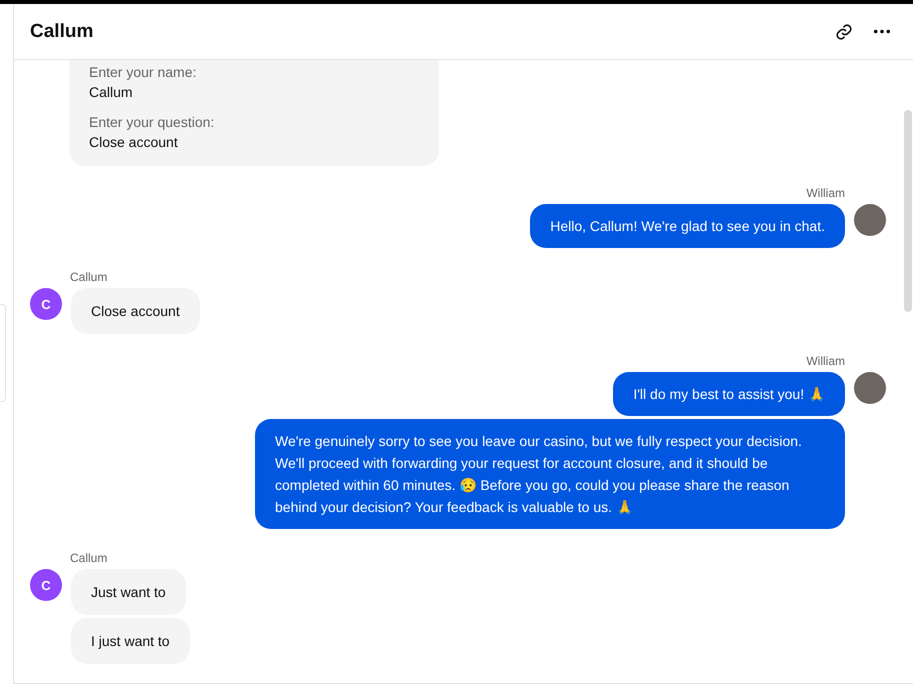 The width and height of the screenshot is (913, 684). Describe the element at coordinates (908, 211) in the screenshot. I see `scrollbar` at that location.